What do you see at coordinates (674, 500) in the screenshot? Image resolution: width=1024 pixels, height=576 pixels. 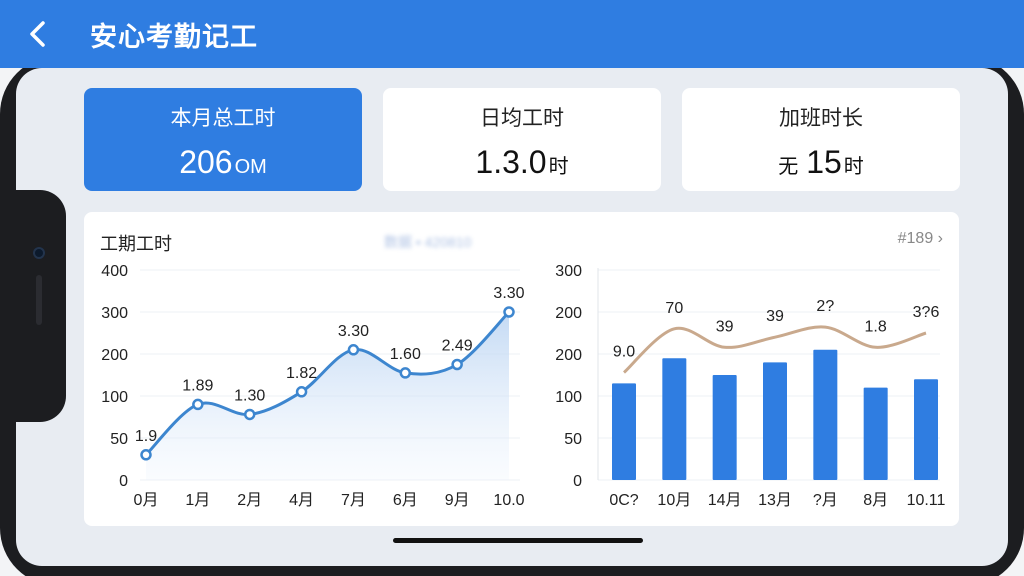 I see `x-tick-label: 10月` at bounding box center [674, 500].